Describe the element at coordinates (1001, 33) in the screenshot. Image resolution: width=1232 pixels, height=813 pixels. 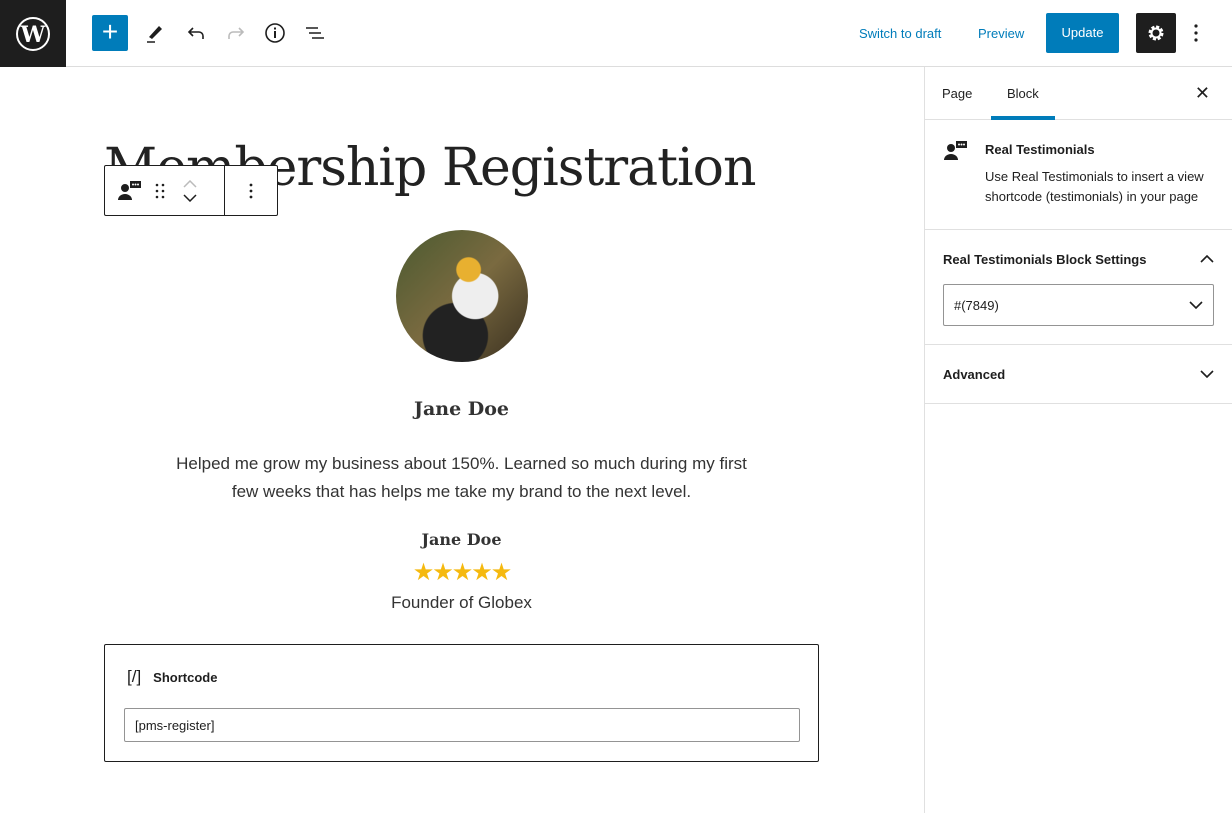
I see `preview-button: Preview` at that location.